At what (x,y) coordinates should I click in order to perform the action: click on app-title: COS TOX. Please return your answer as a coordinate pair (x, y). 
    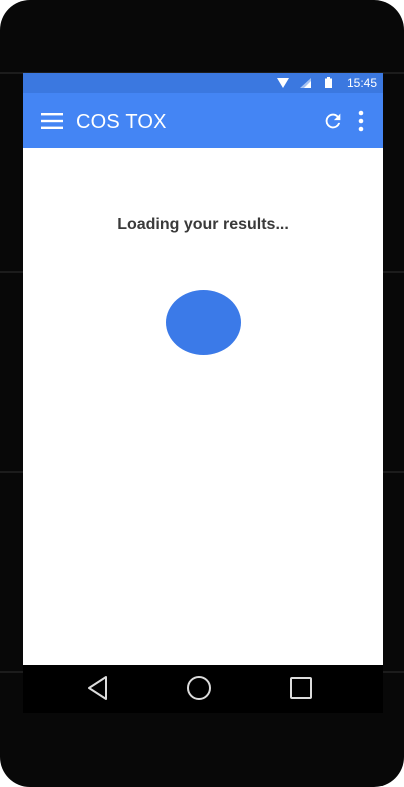
    Looking at the image, I should click on (121, 122).